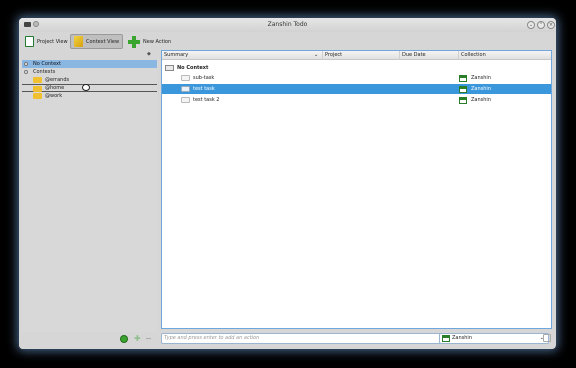 The height and width of the screenshot is (368, 576). Describe the element at coordinates (89, 80) in the screenshot. I see `sidebar-item-errands: @errands` at that location.